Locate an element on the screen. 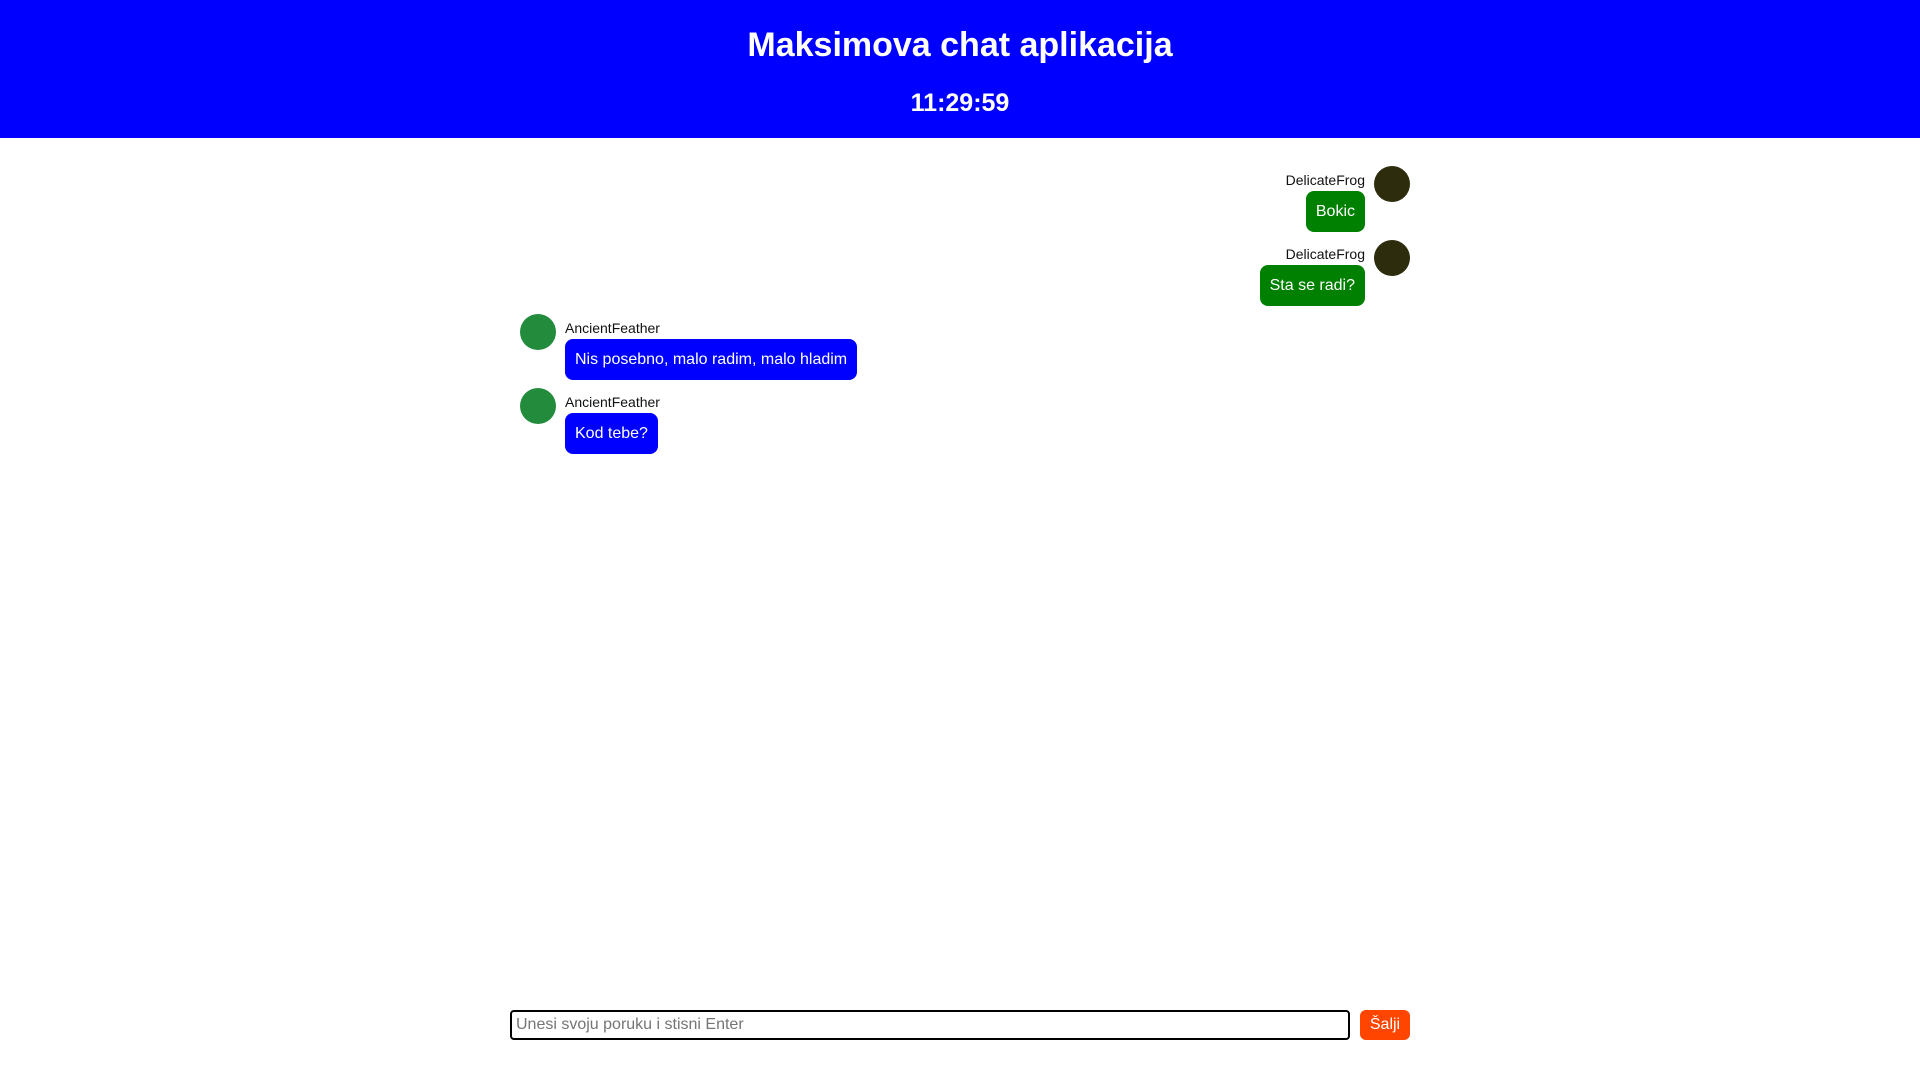 This screenshot has height=1080, width=1920. message-composer: Šalji is located at coordinates (960, 1025).